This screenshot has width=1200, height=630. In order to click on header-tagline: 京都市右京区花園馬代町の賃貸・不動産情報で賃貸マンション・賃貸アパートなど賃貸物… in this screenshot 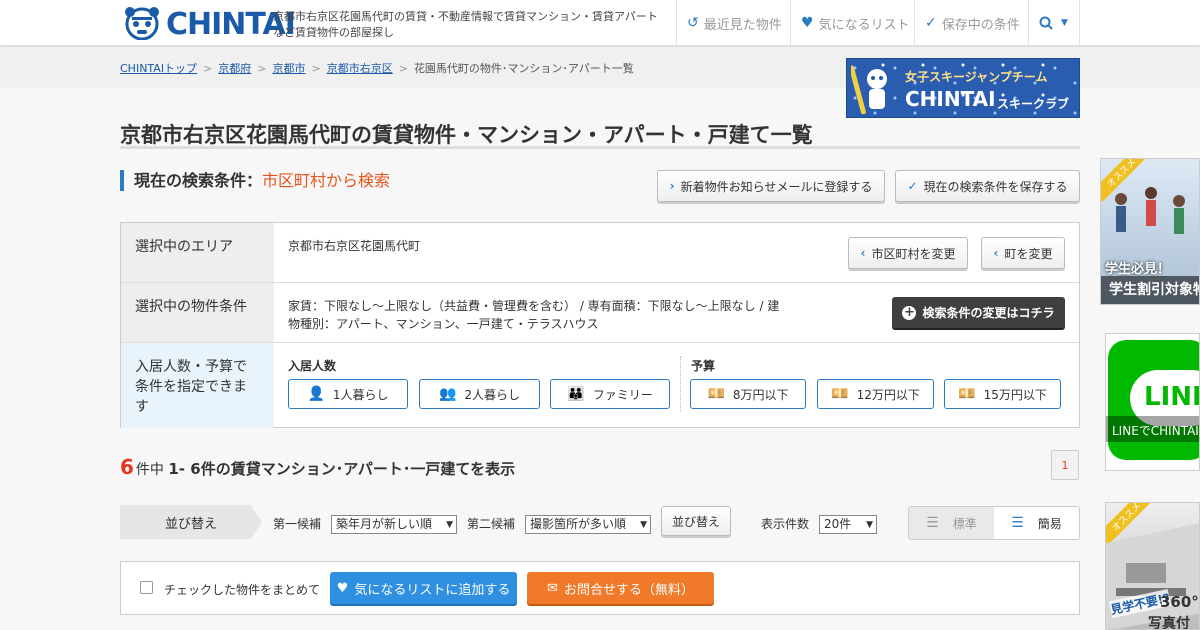, I will do `click(465, 24)`.